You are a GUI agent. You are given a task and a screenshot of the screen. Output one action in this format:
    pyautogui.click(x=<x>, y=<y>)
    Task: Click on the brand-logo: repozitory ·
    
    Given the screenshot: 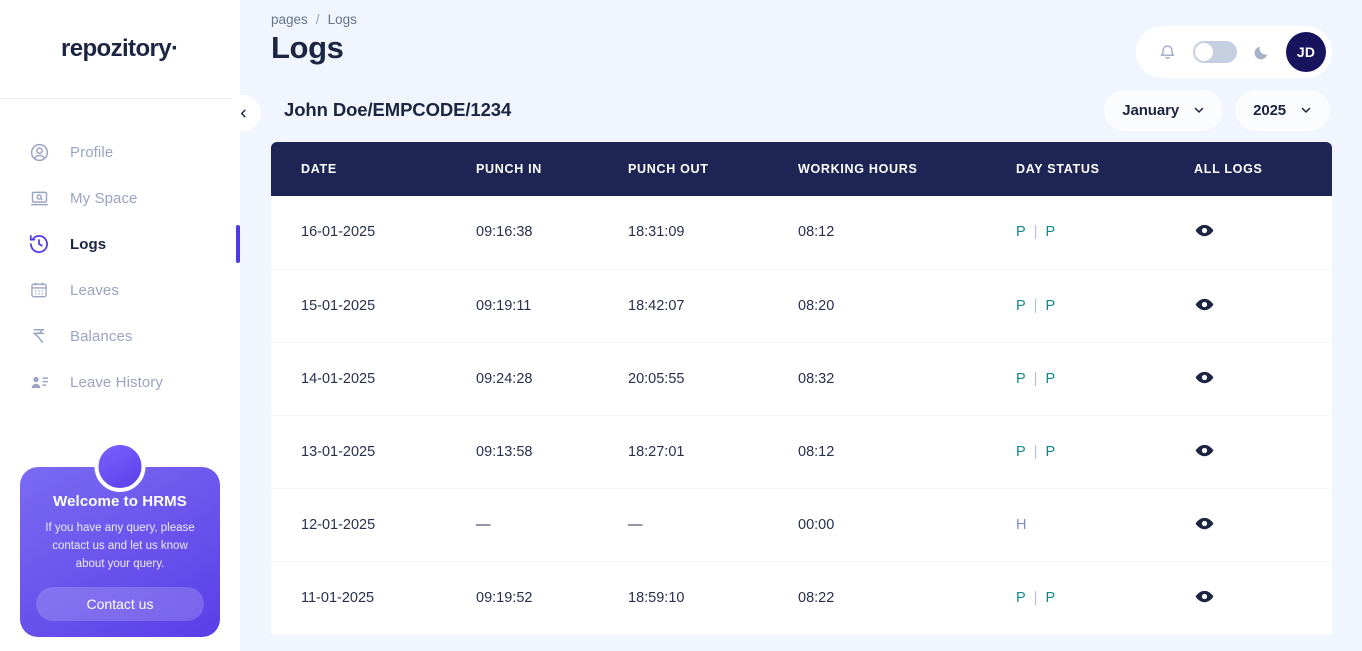 What is the action you would take?
    pyautogui.click(x=120, y=49)
    